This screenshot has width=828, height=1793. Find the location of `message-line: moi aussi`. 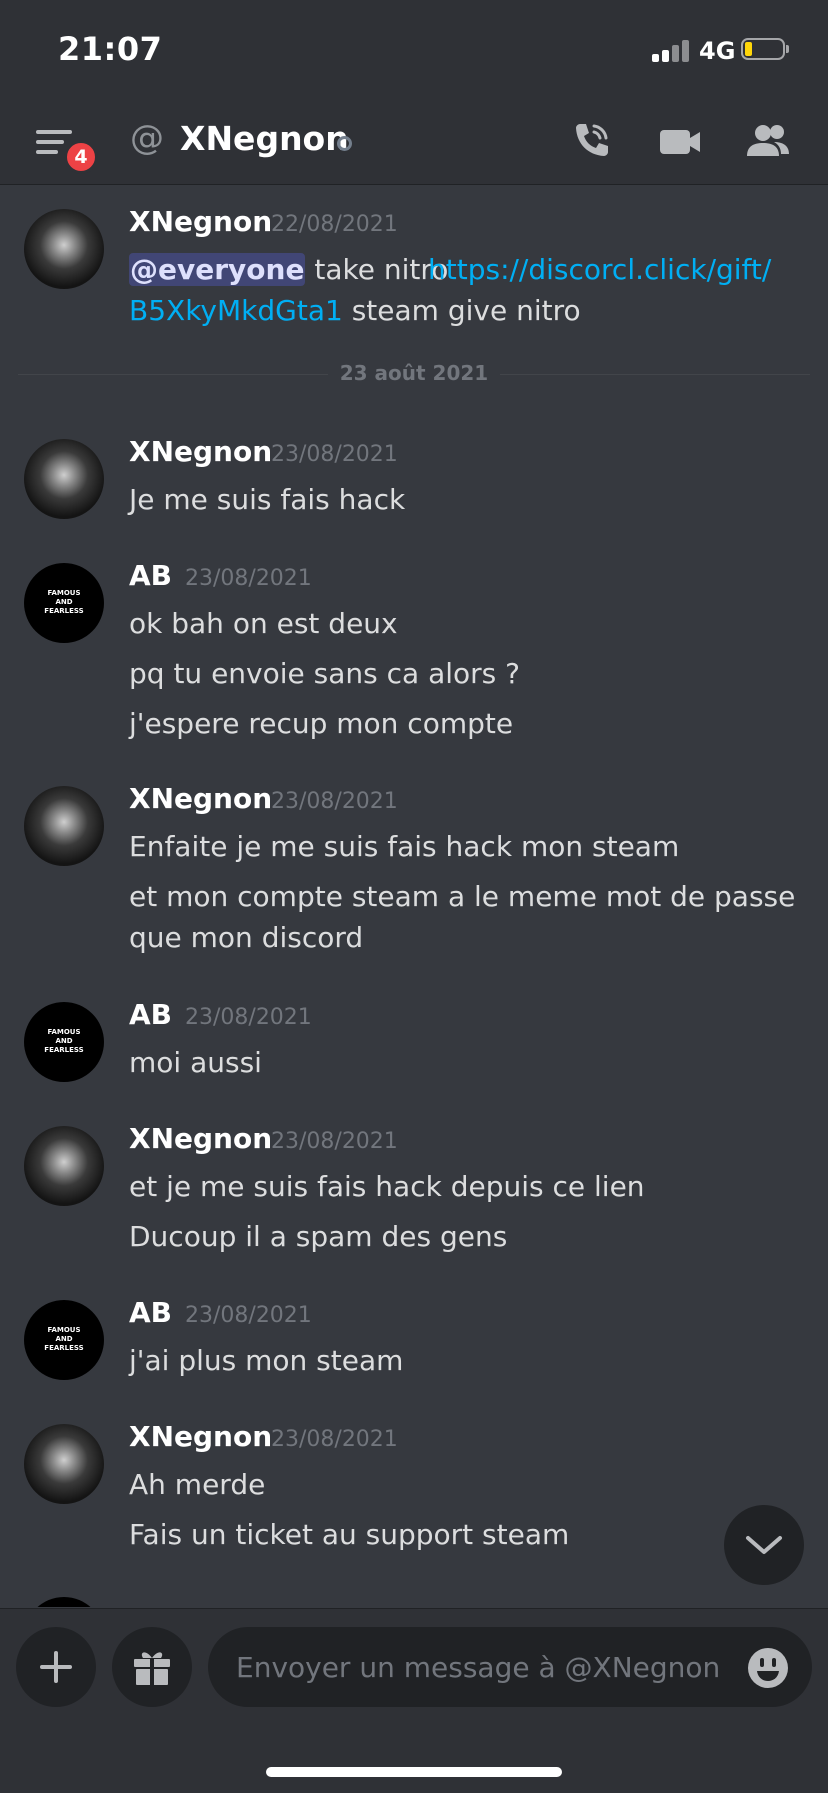

message-line: moi aussi is located at coordinates (195, 1062).